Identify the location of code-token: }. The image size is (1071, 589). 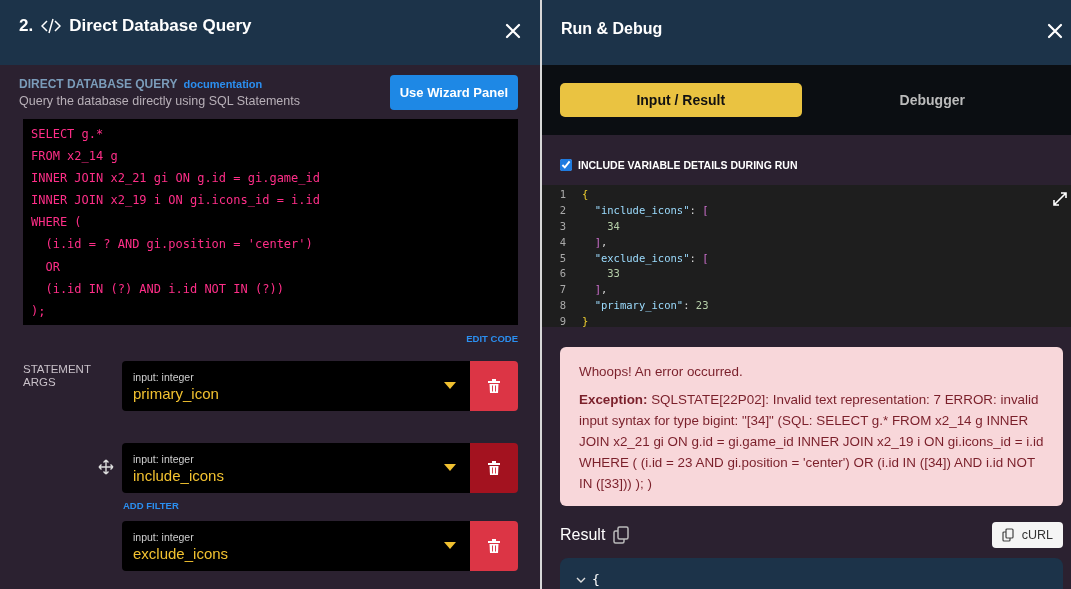
(585, 321).